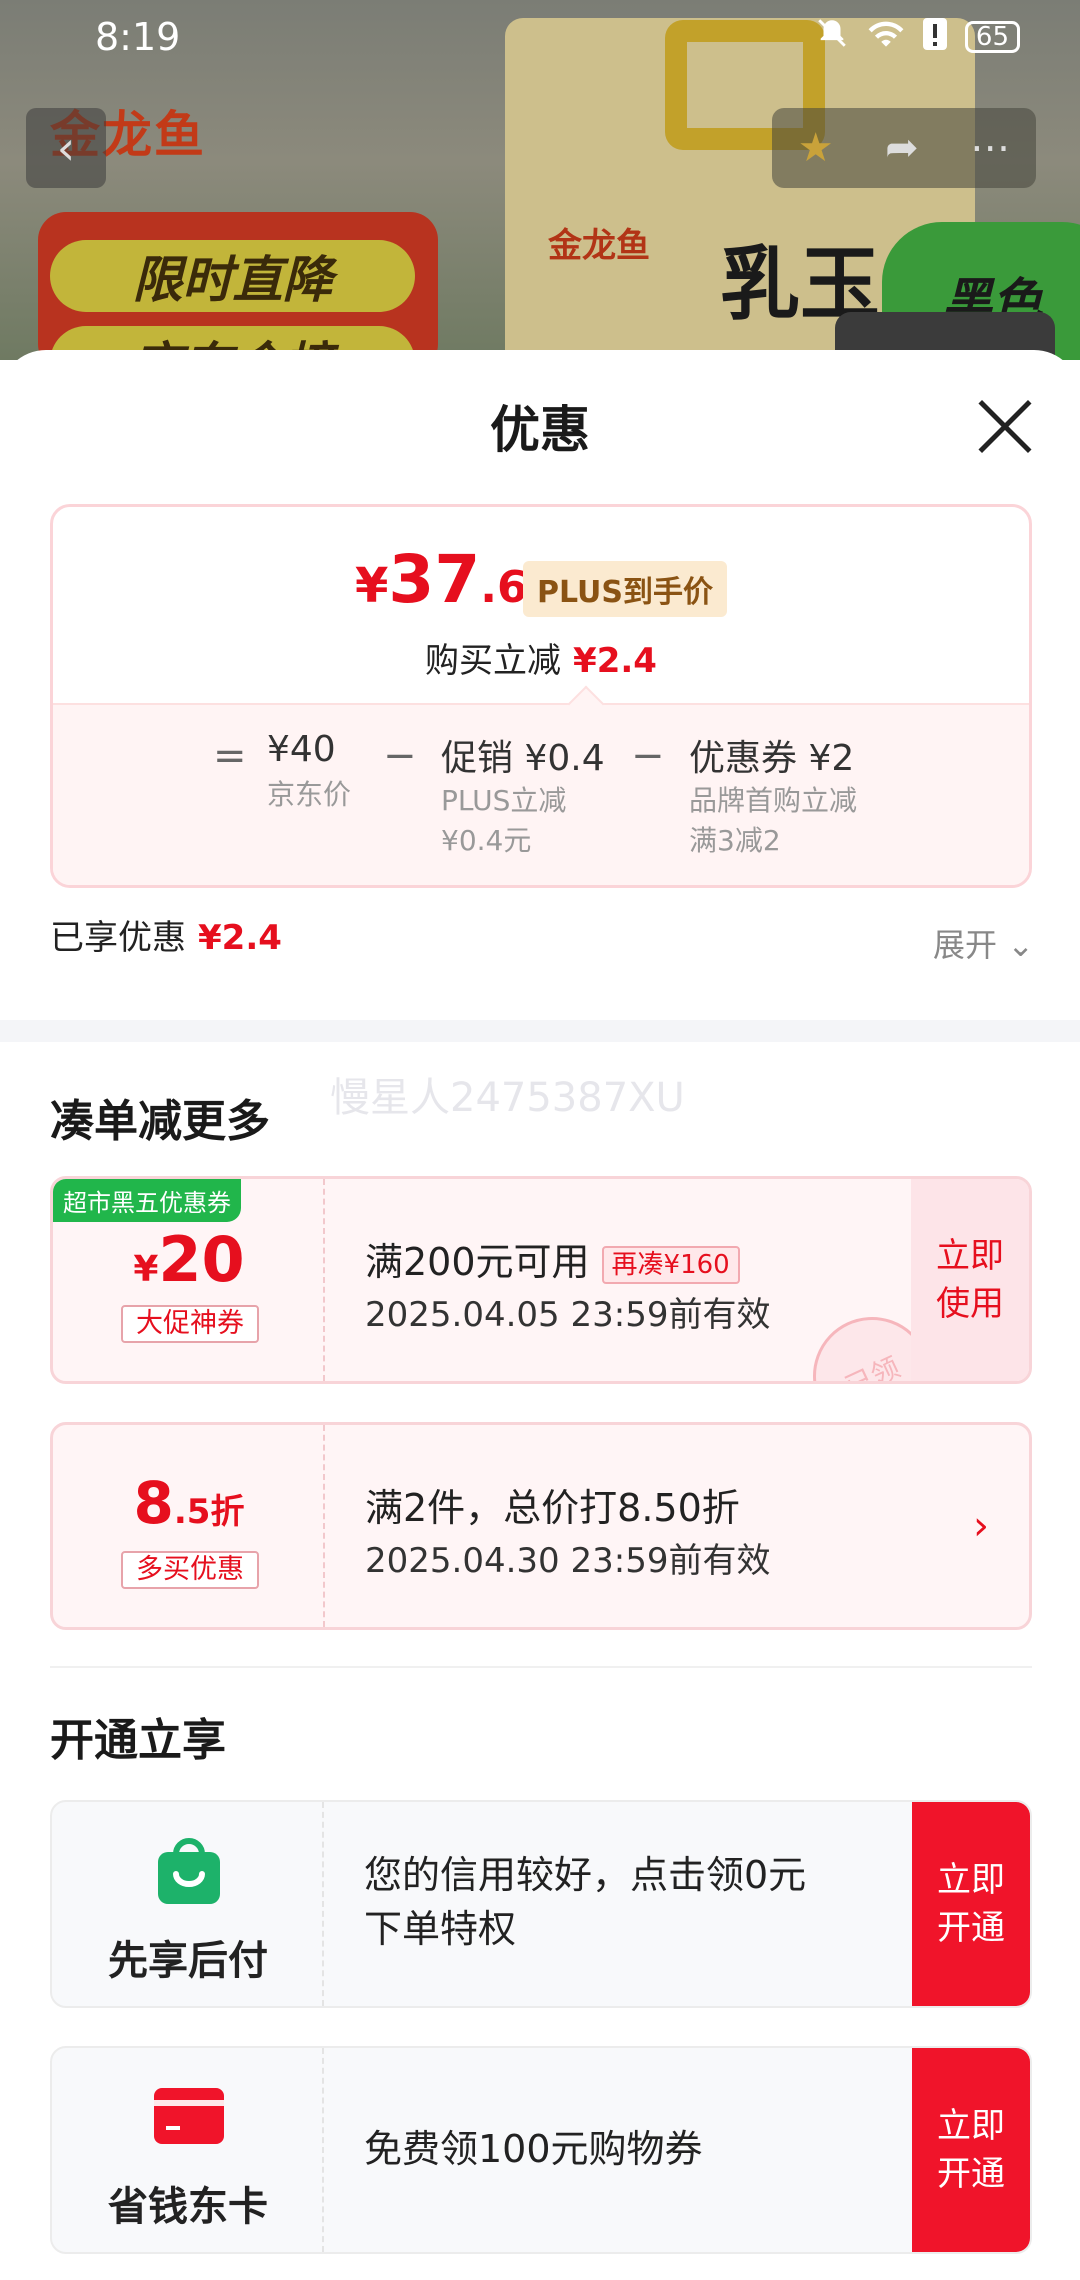  I want to click on wifi-icon, so click(886, 37).